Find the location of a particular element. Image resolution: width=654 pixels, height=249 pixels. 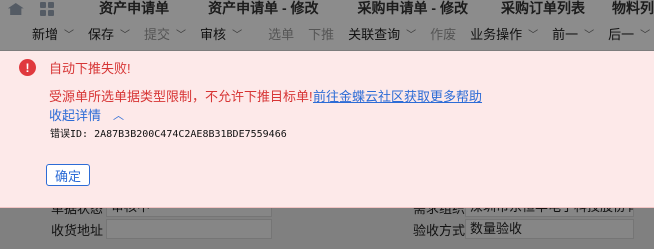

confirm-button: 确定 is located at coordinates (68, 175).